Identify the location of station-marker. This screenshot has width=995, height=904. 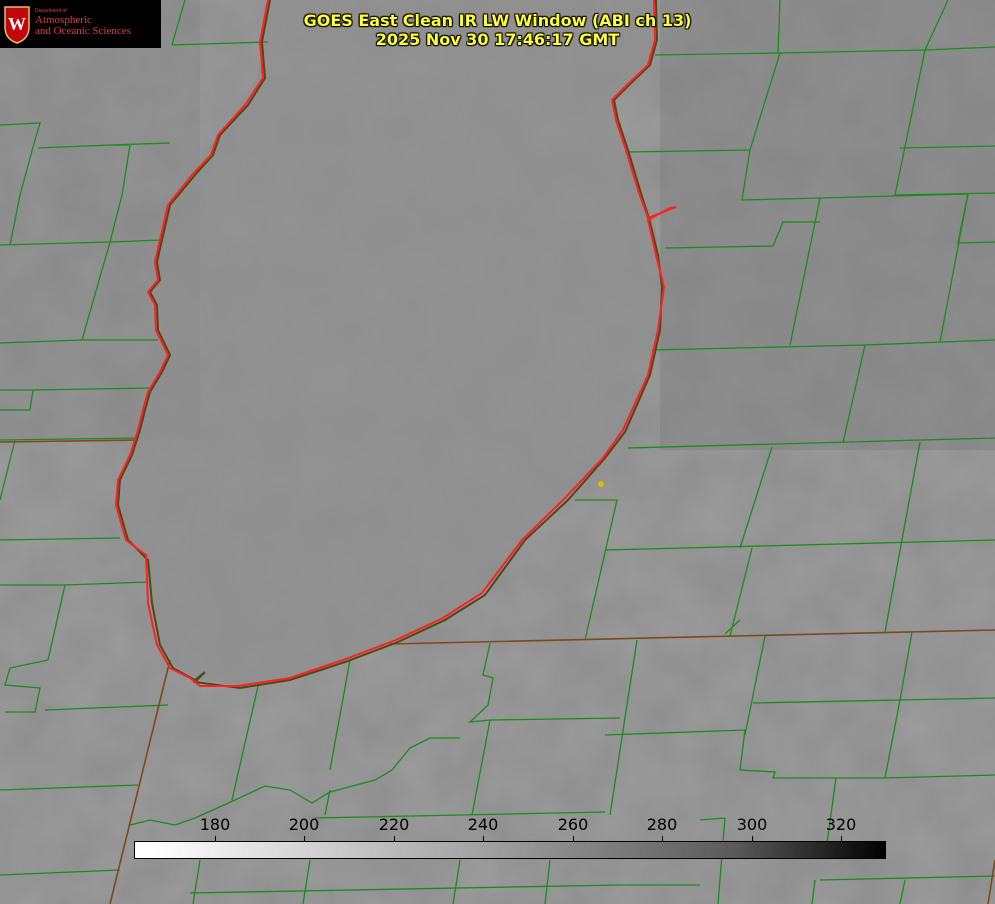
(601, 484).